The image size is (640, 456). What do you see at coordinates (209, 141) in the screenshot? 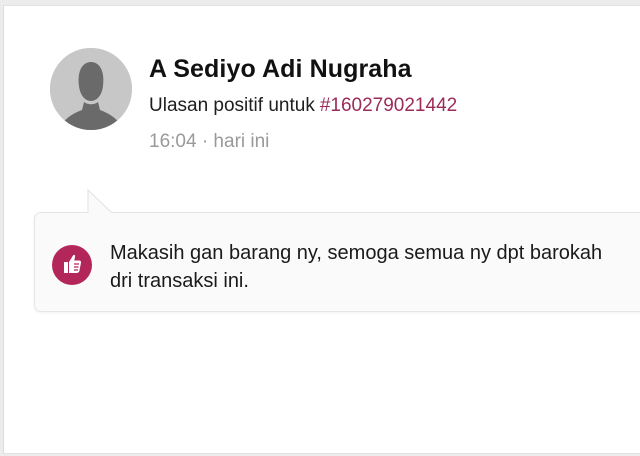
I see `review-timestamp: 16:04 · hari ini` at bounding box center [209, 141].